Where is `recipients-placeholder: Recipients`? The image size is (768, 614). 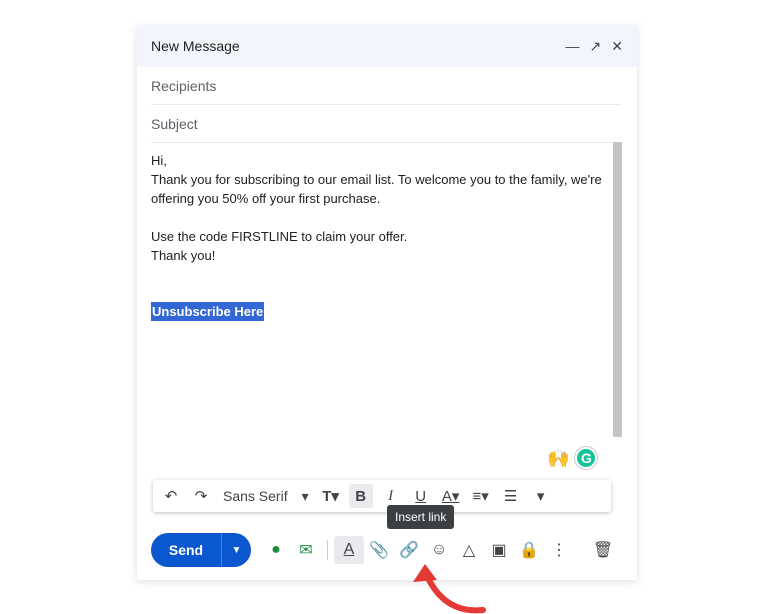 recipients-placeholder: Recipients is located at coordinates (184, 85).